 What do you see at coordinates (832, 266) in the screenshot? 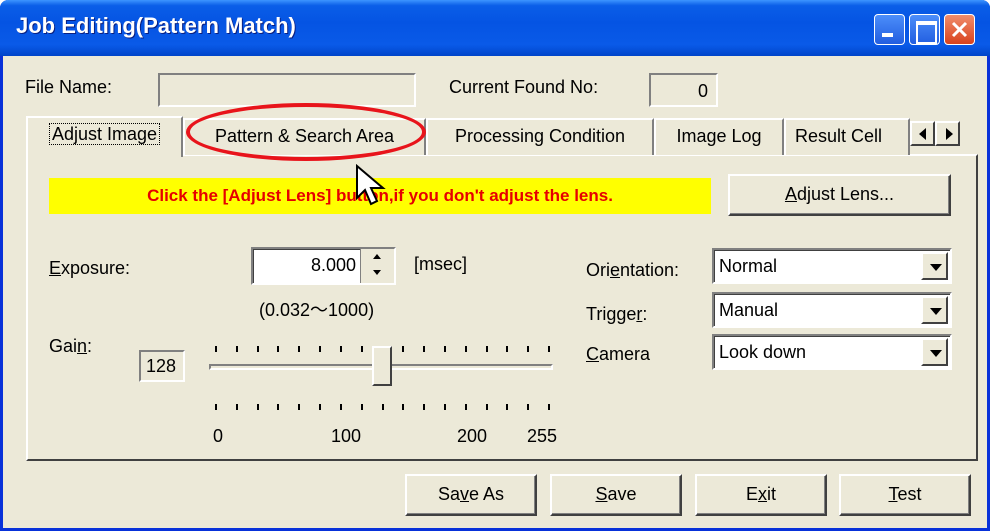
I see `orientation-select: Normal` at bounding box center [832, 266].